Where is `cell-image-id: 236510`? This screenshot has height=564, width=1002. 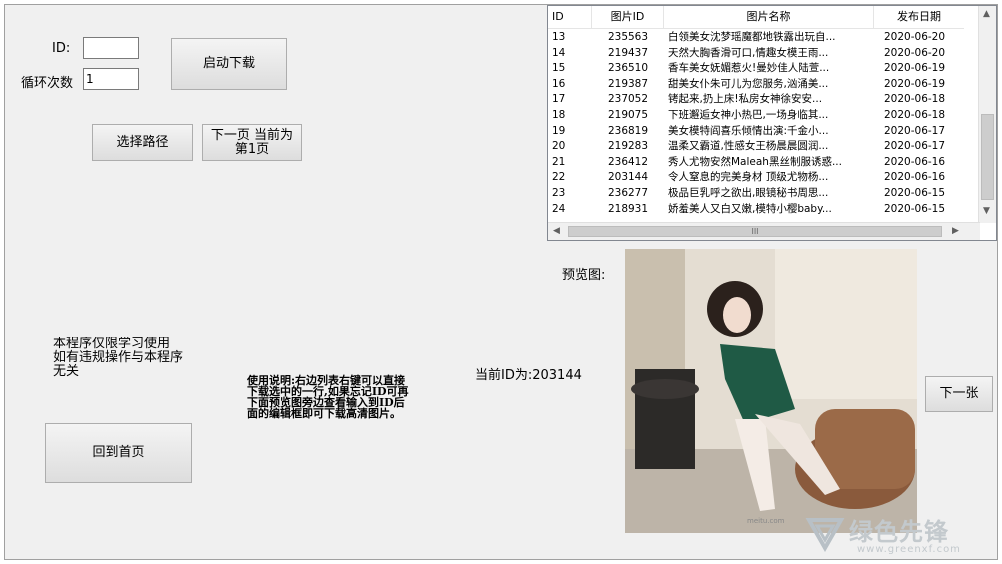 cell-image-id: 236510 is located at coordinates (628, 68).